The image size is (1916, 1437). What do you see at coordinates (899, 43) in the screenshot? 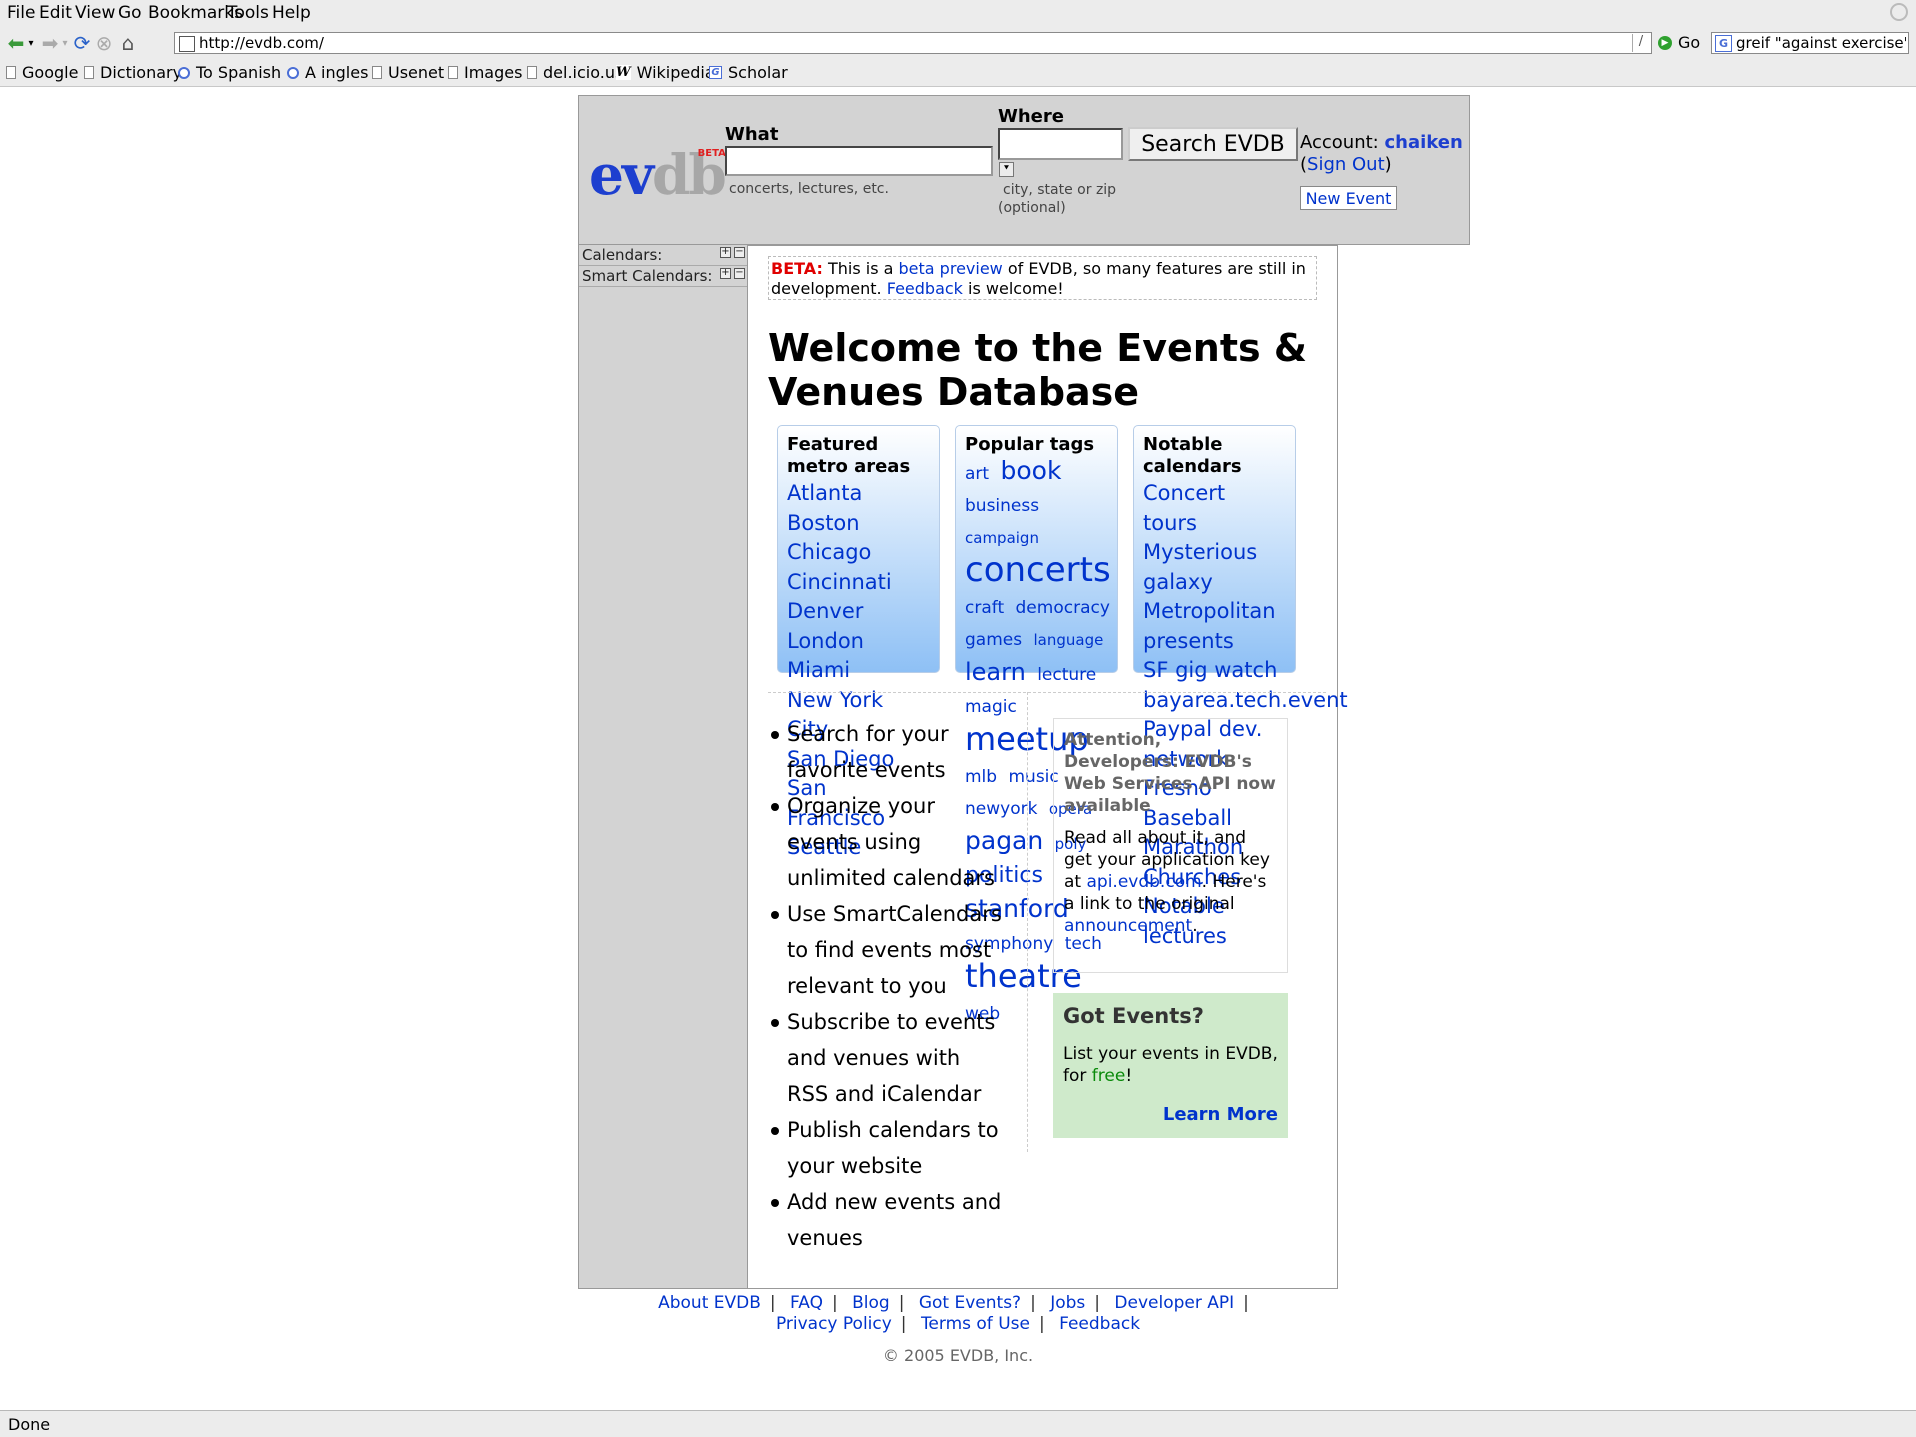
I see `url-input` at bounding box center [899, 43].